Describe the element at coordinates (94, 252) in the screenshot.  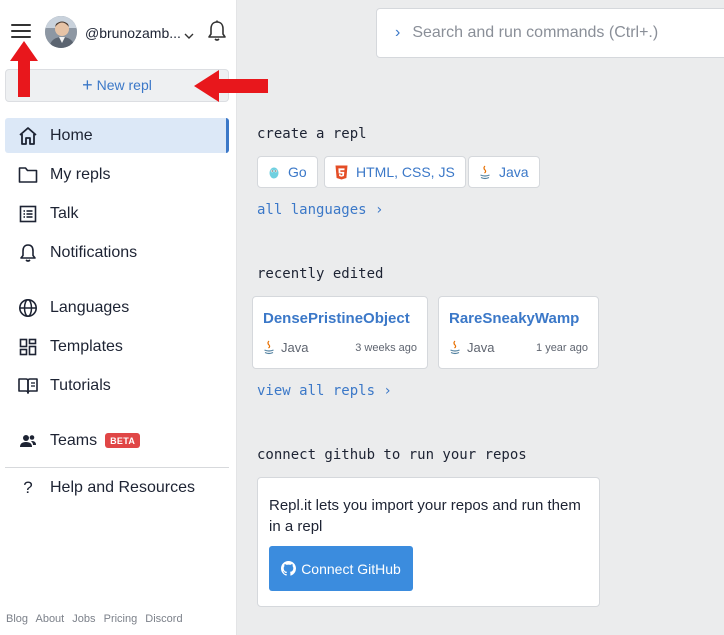
I see `sidebar-item-label: Notifications` at that location.